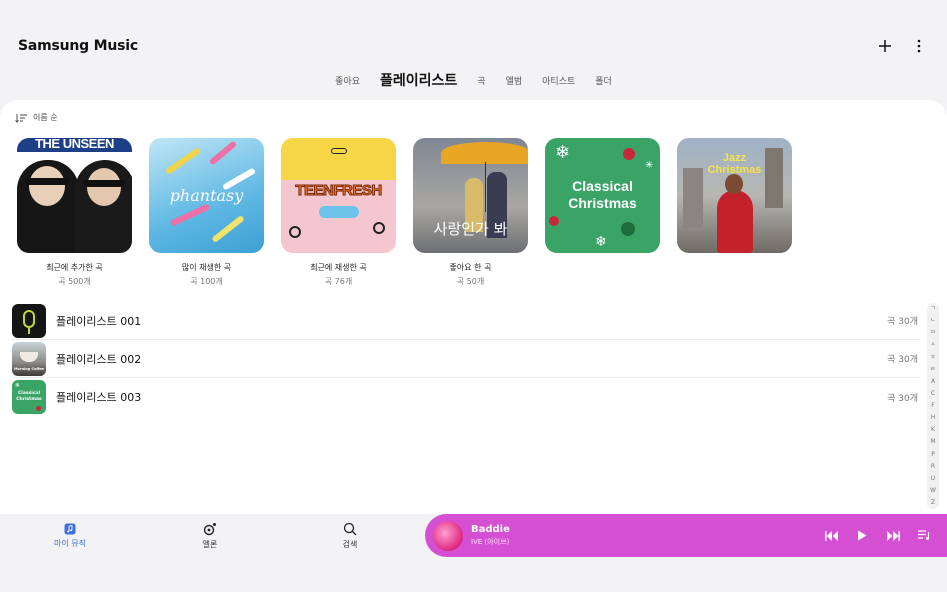 This screenshot has width=947, height=592. Describe the element at coordinates (490, 542) in the screenshot. I see `now-playing-artist: IVE (아이브)` at that location.